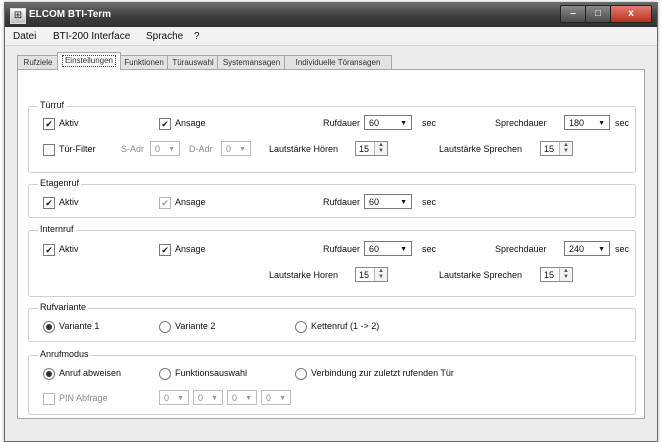 The image size is (662, 442). I want to click on funktionsauswahl-label: Funktionsauswahl, so click(211, 373).